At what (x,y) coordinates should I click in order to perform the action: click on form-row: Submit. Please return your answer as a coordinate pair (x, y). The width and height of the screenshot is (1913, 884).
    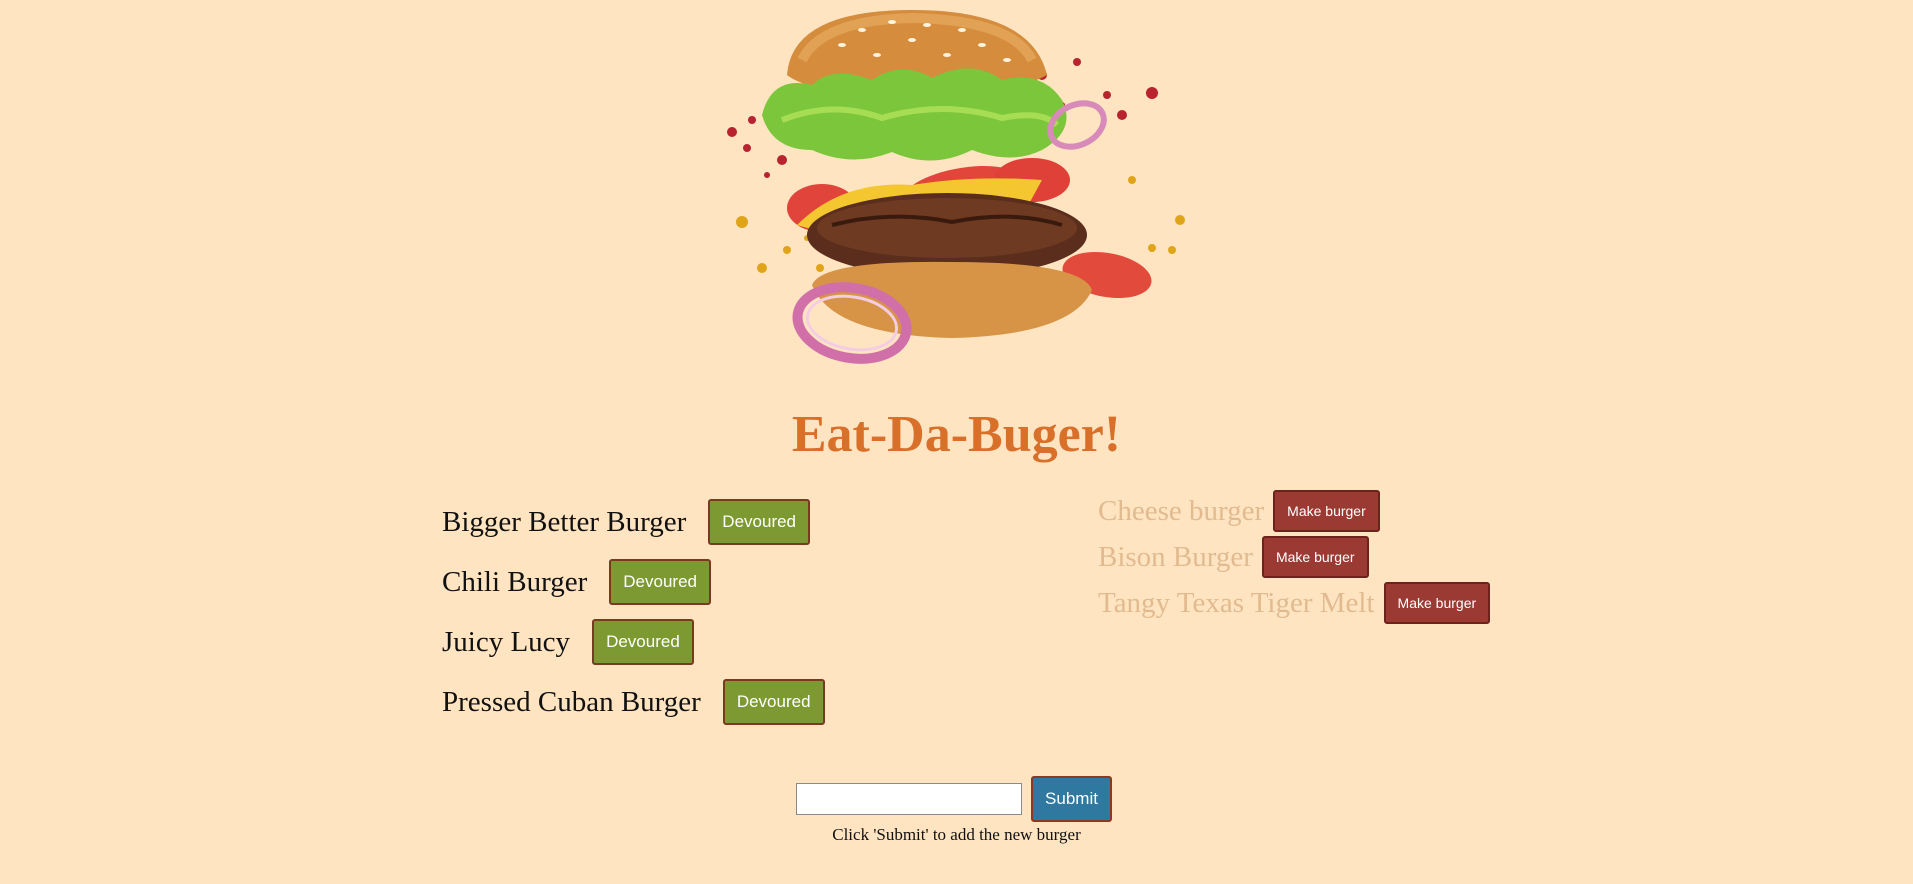
    Looking at the image, I should click on (956, 799).